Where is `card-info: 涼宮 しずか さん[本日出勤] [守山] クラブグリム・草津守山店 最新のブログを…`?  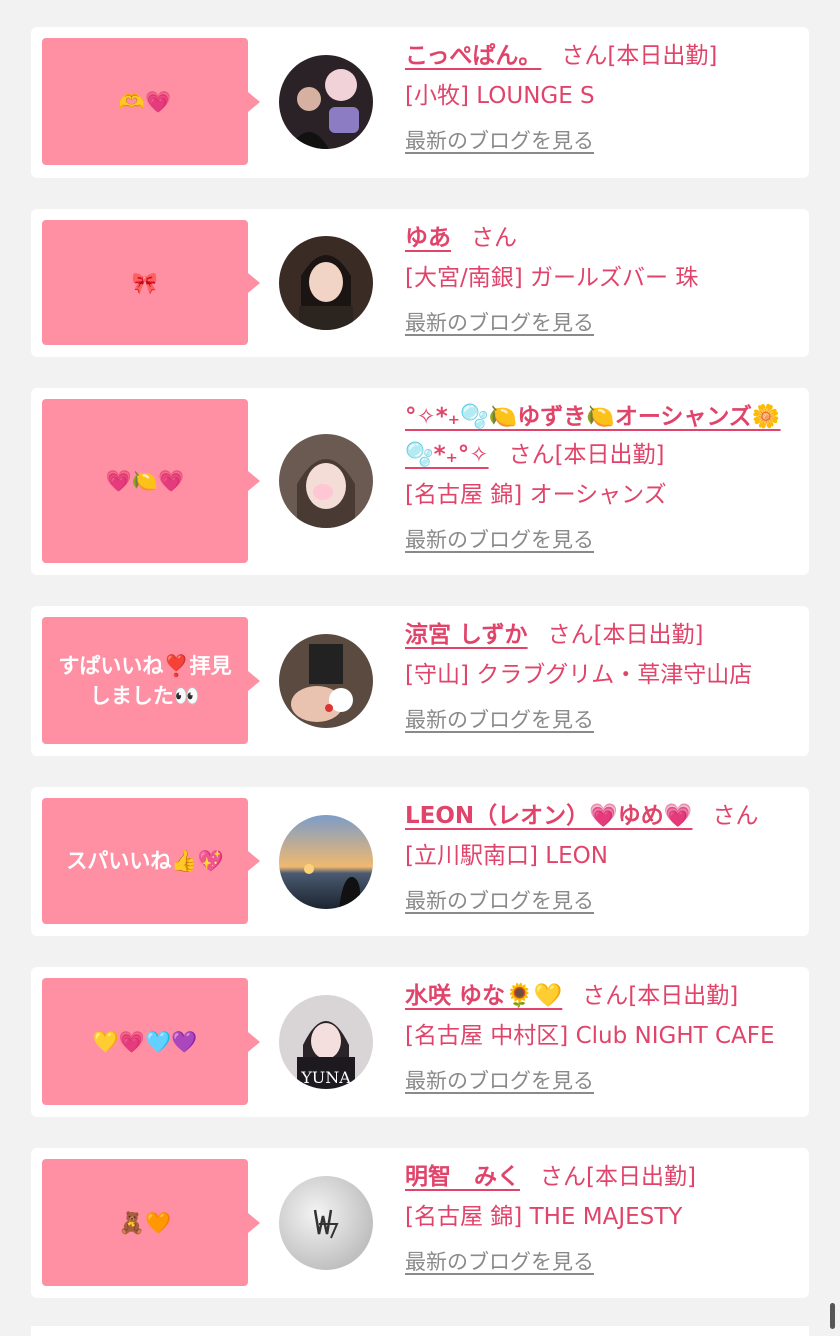
card-info: 涼宮 しずか さん[本日出勤] [守山] クラブグリム・草津守山店 最新のブログを… is located at coordinates (602, 675).